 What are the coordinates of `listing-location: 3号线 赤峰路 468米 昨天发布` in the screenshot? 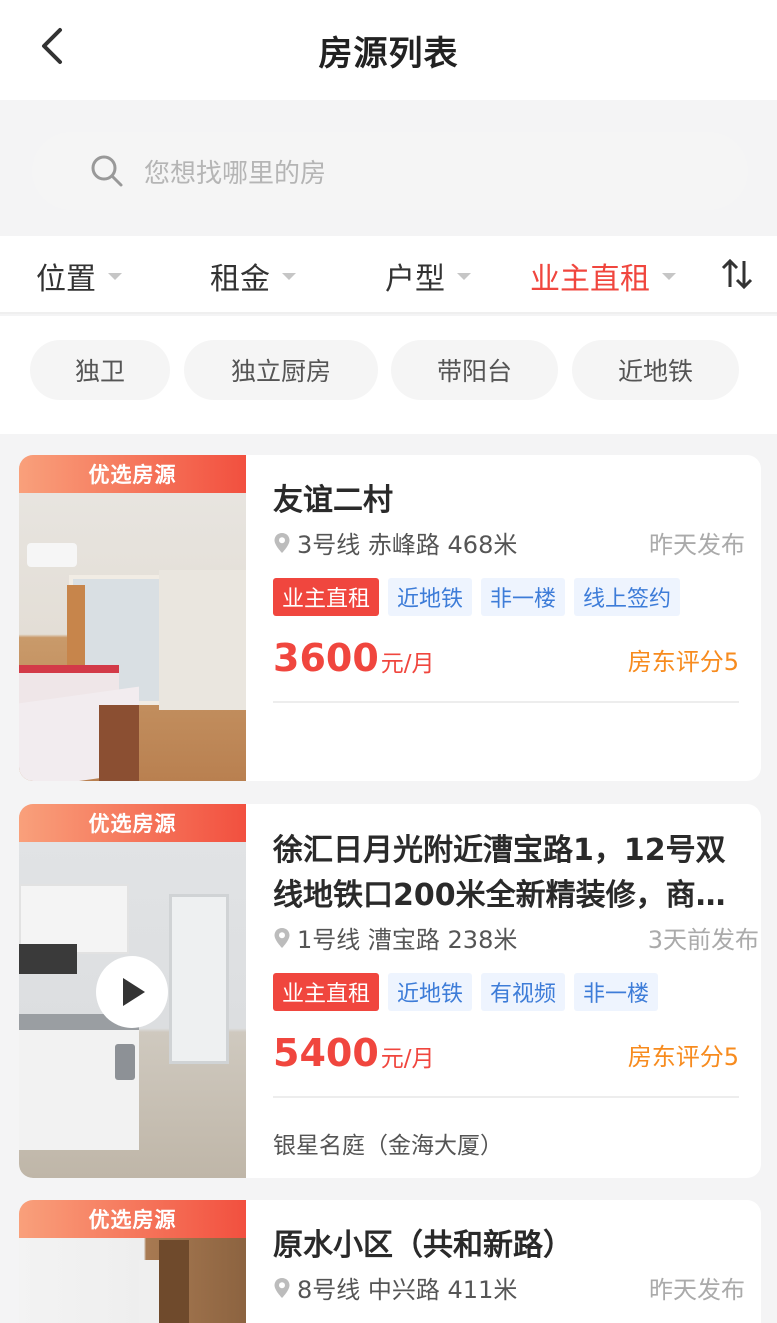 It's located at (517, 542).